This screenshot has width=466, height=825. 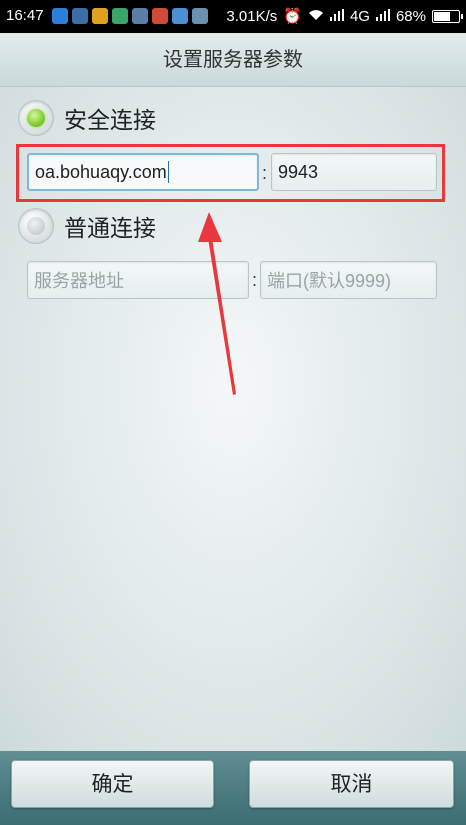 I want to click on page-title: 设置服务器参数, so click(x=233, y=60).